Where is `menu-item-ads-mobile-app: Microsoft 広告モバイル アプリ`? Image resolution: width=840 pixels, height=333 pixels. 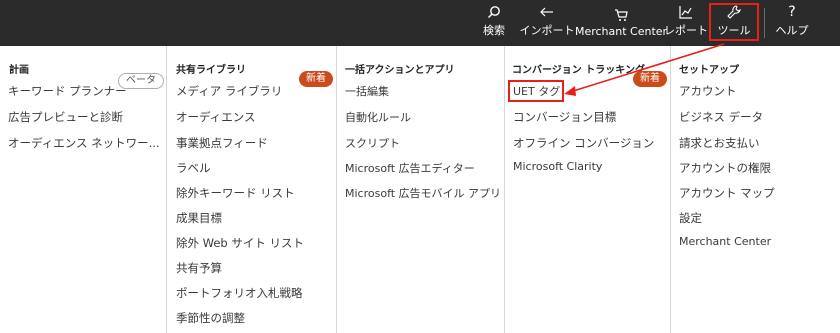 menu-item-ads-mobile-app: Microsoft 広告モバイル アプリ is located at coordinates (423, 193).